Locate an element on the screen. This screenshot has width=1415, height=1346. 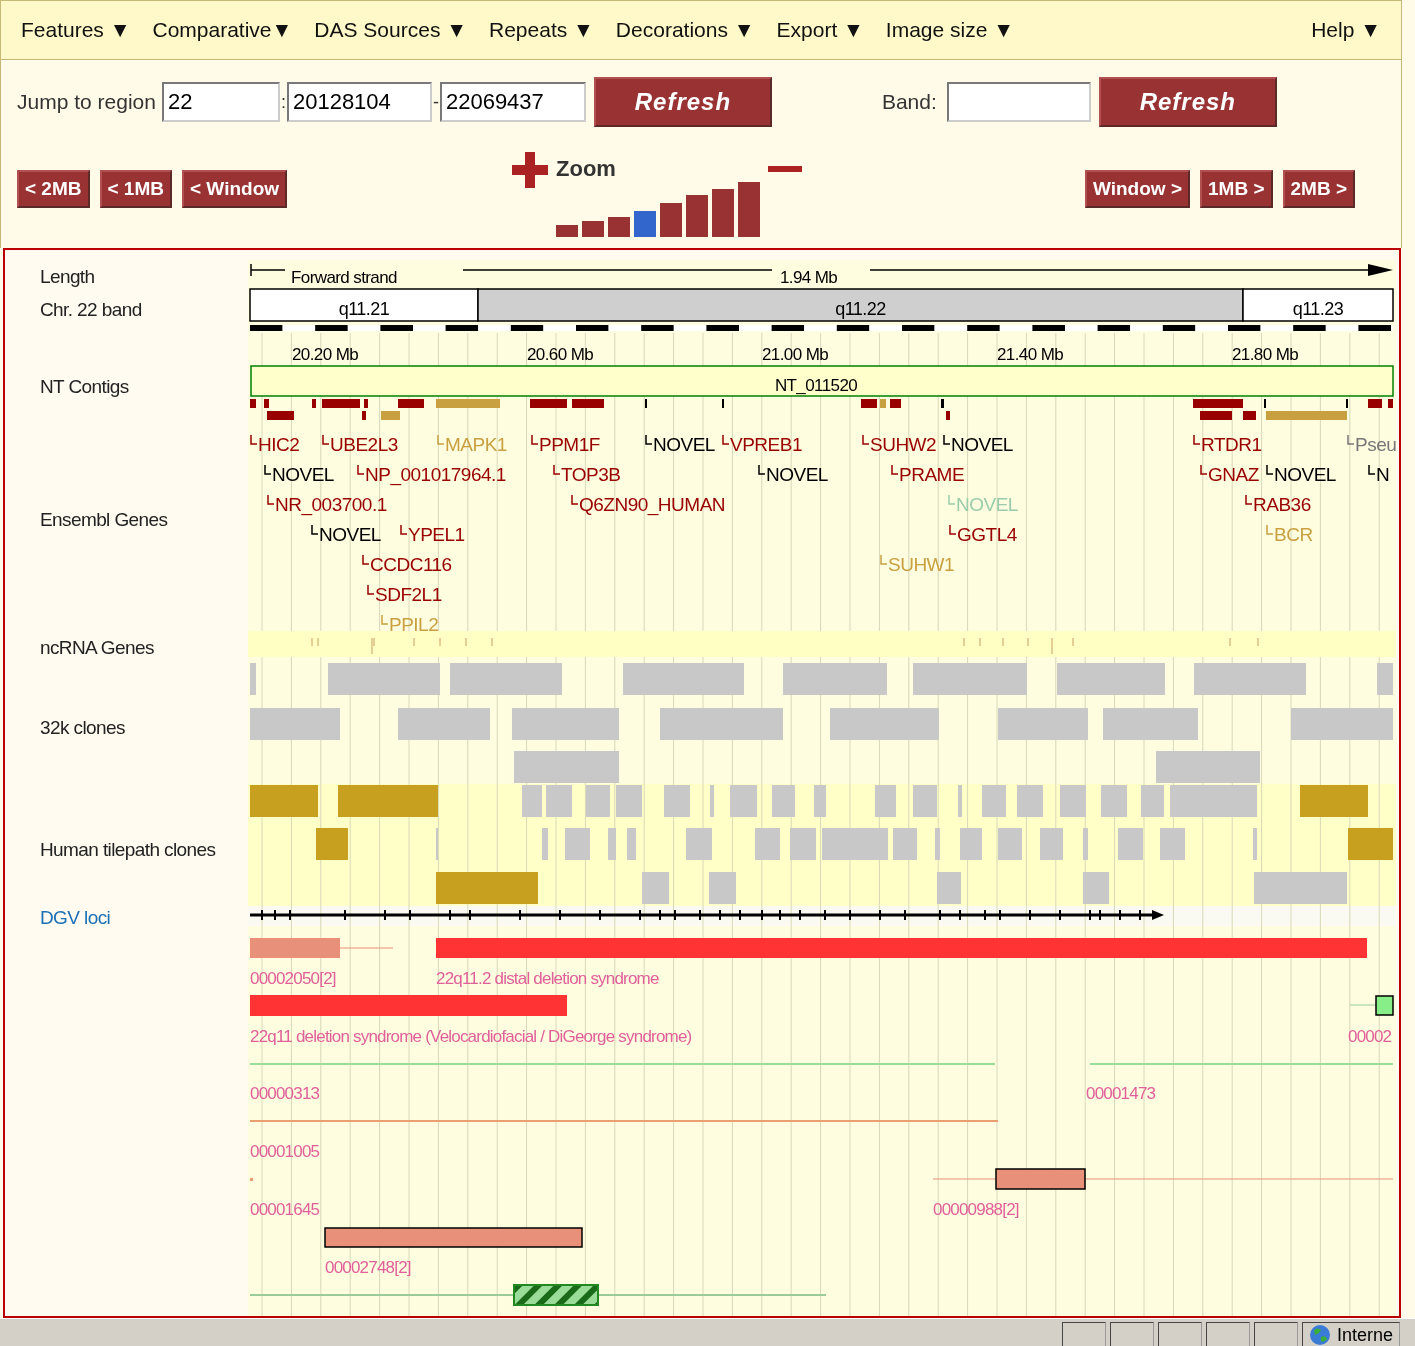
nav-button: < 2MB is located at coordinates (53, 189).